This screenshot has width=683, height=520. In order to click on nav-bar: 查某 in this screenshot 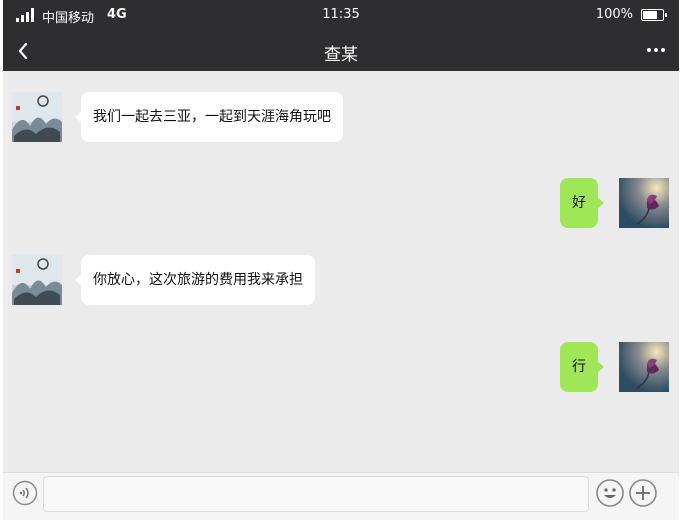, I will do `click(341, 50)`.